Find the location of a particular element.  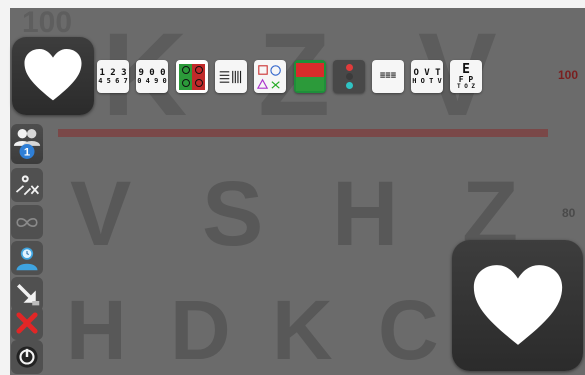

patients-icon: 1 is located at coordinates (27, 144).